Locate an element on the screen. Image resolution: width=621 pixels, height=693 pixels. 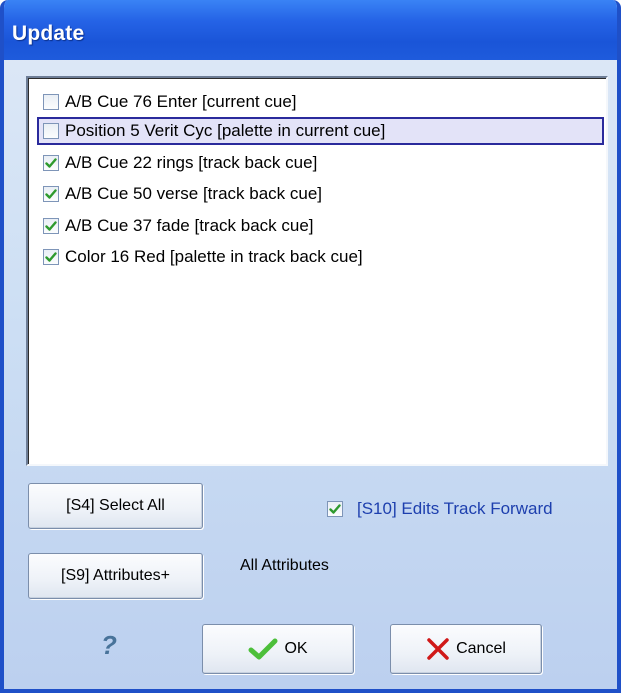
ok-button: OK is located at coordinates (278, 649).